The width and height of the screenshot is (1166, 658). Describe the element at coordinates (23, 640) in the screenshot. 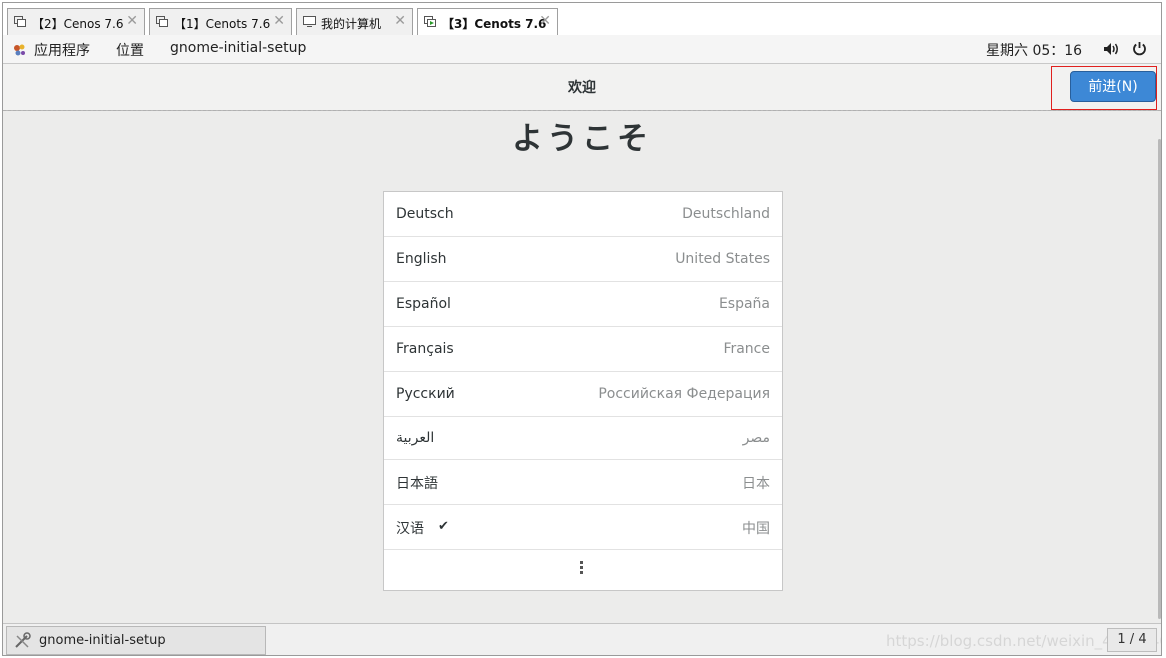

I see `tools-icon` at that location.